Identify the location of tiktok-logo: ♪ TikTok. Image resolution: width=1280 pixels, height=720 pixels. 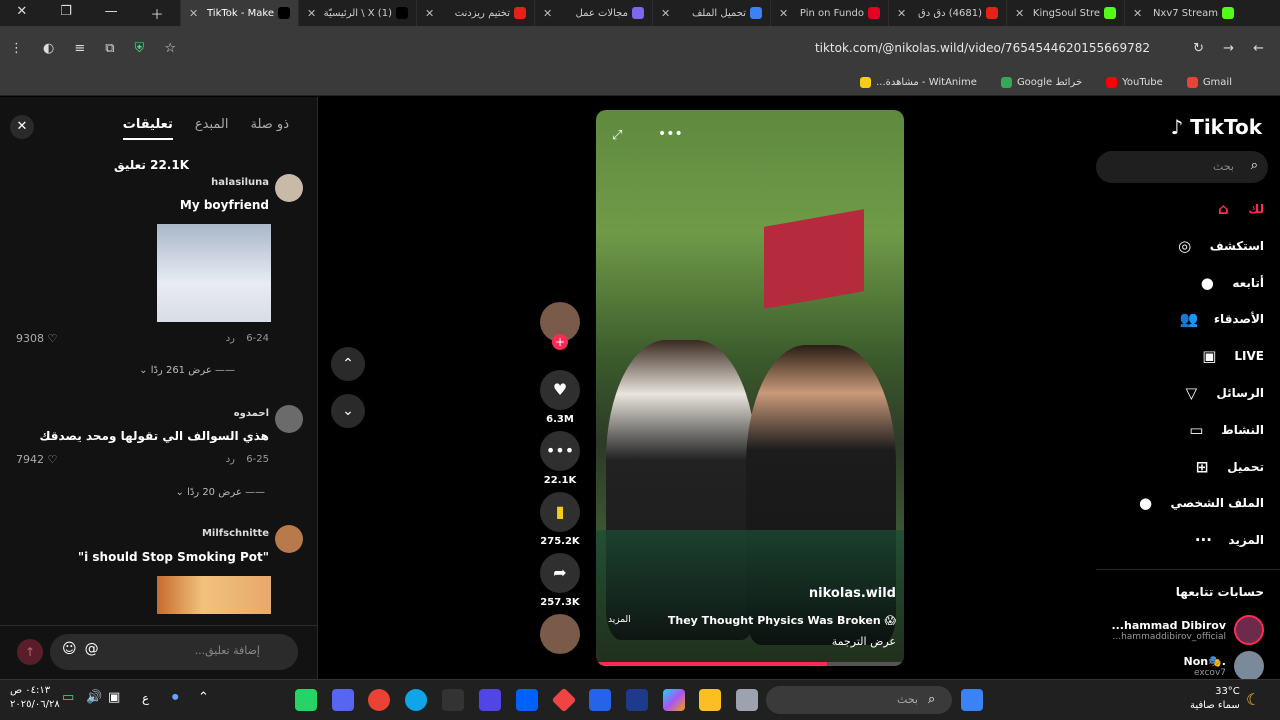
(1216, 127).